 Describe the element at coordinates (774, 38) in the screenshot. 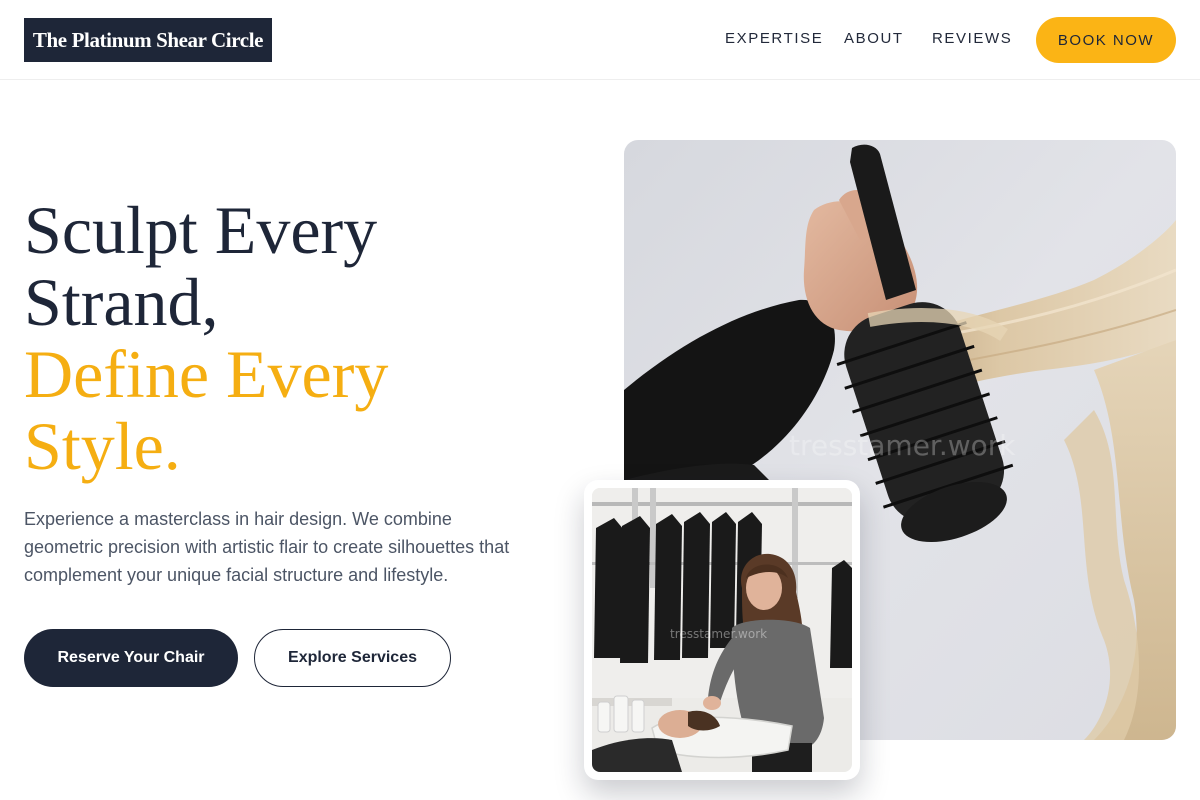

I see `nav-link-expertise: EXPERTISE` at that location.